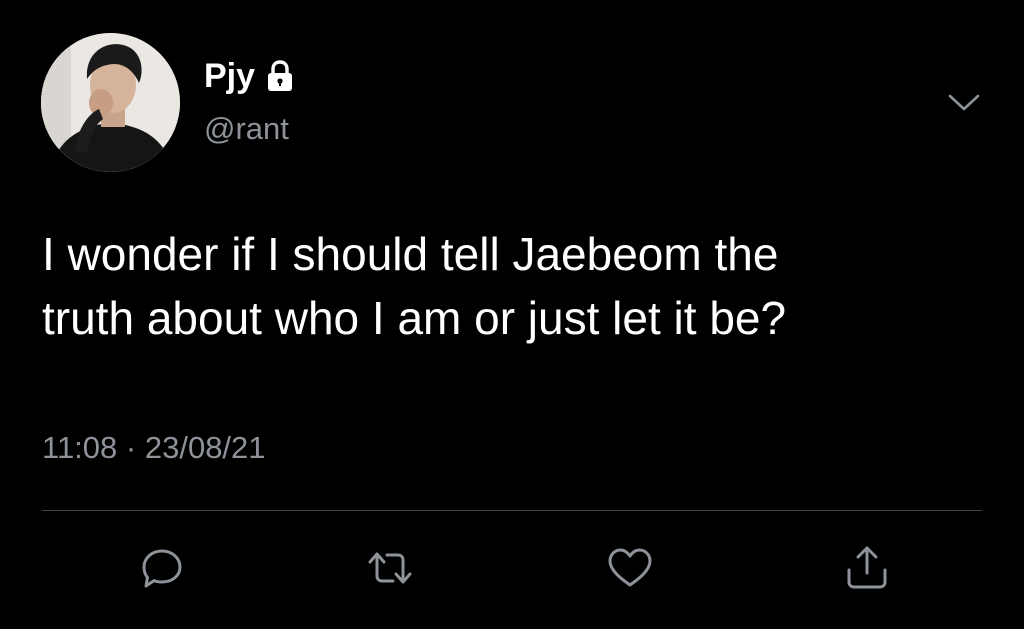 Image resolution: width=1024 pixels, height=629 pixels. What do you see at coordinates (512, 510) in the screenshot?
I see `divider` at bounding box center [512, 510].